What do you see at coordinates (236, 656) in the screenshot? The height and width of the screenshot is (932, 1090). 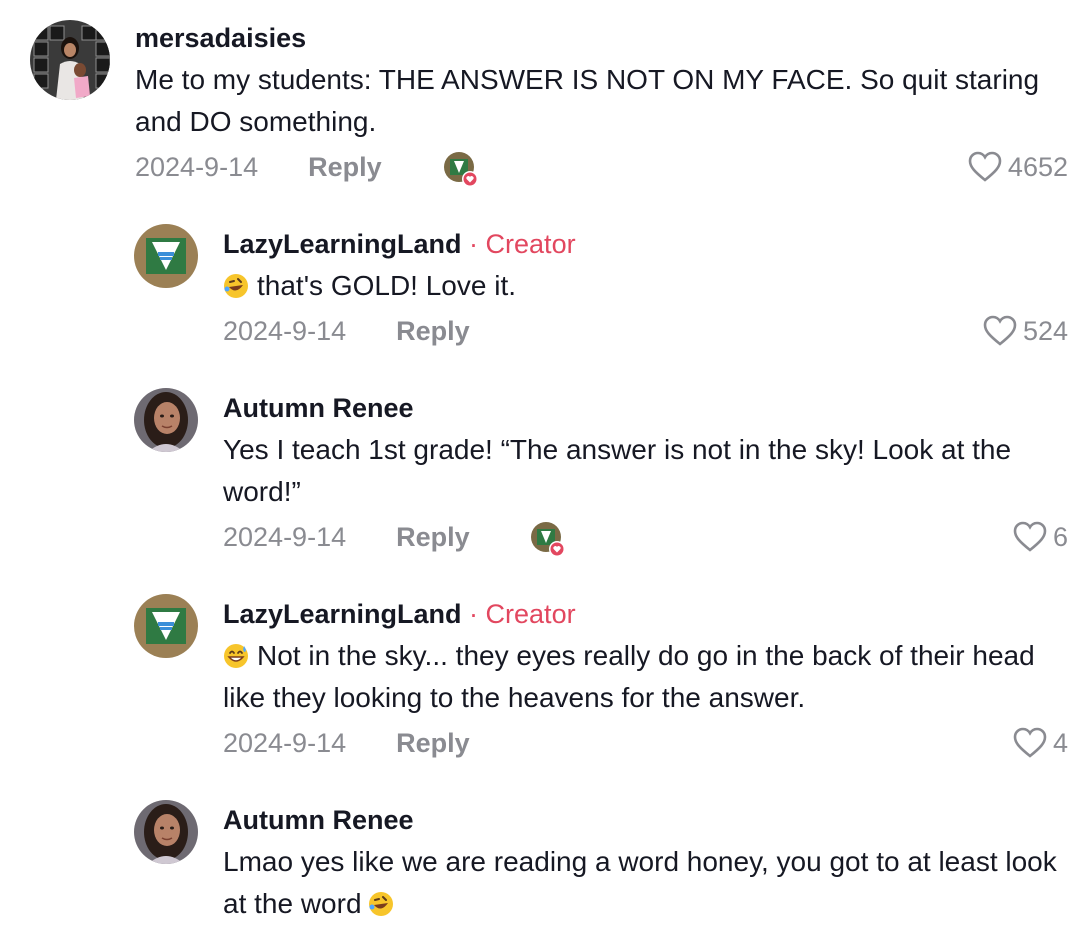 I see `grinning-sweat-emoji-icon` at bounding box center [236, 656].